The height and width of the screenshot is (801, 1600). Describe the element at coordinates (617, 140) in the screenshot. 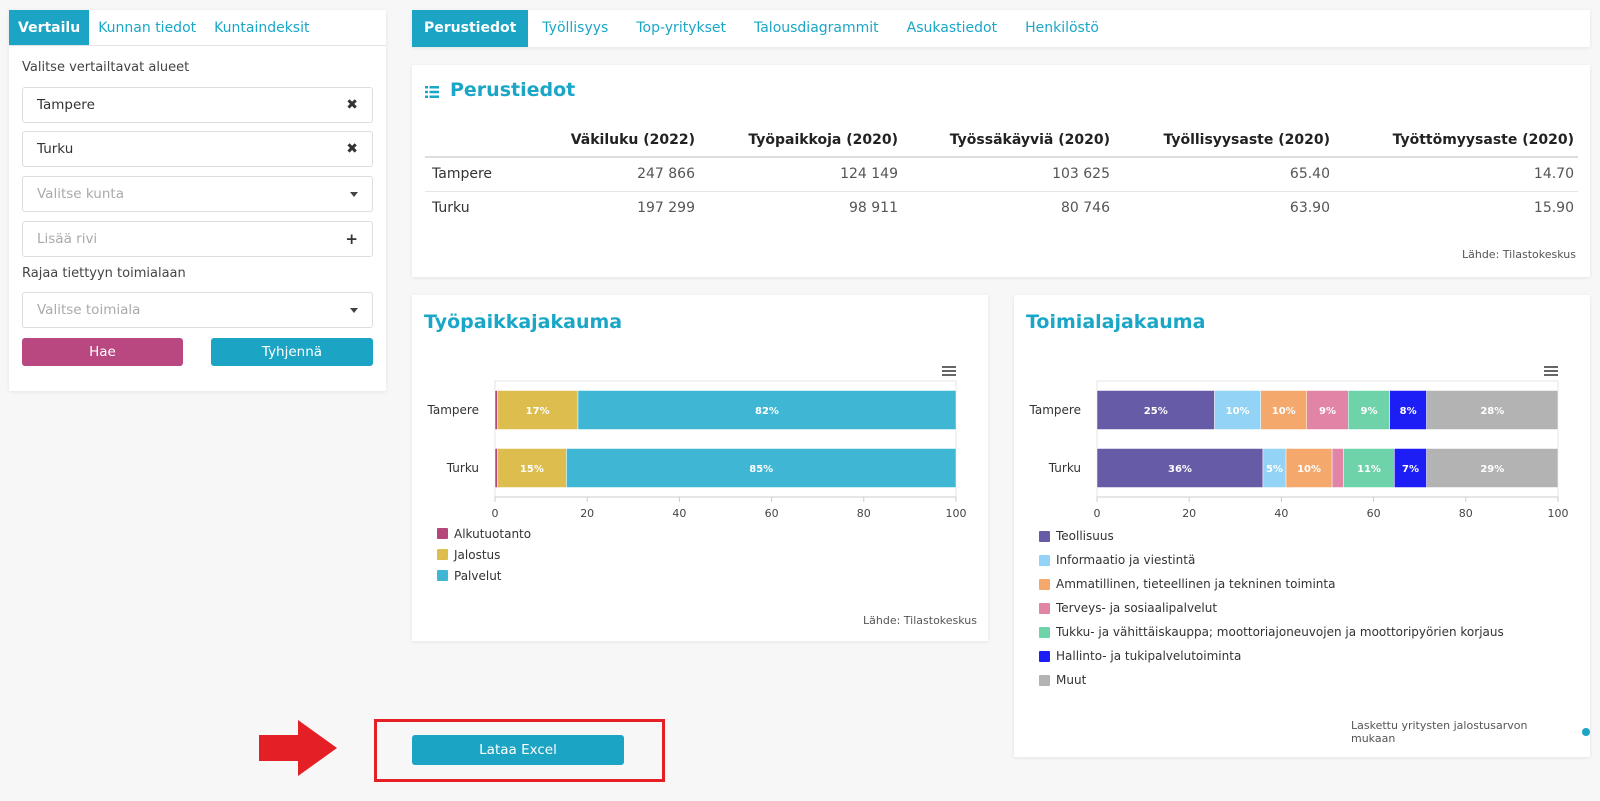

I see `column-header: Väkiluku (2022)` at that location.